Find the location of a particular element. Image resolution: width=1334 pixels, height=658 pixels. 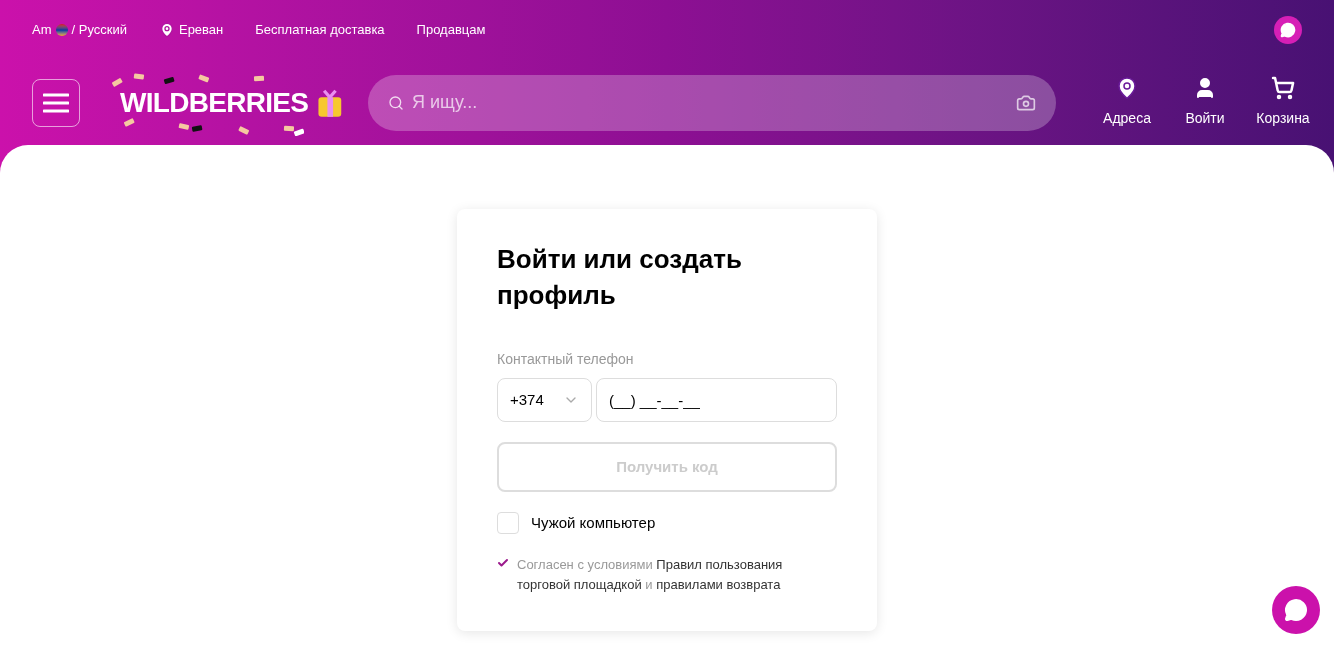

city-link: Ереван is located at coordinates (201, 30).